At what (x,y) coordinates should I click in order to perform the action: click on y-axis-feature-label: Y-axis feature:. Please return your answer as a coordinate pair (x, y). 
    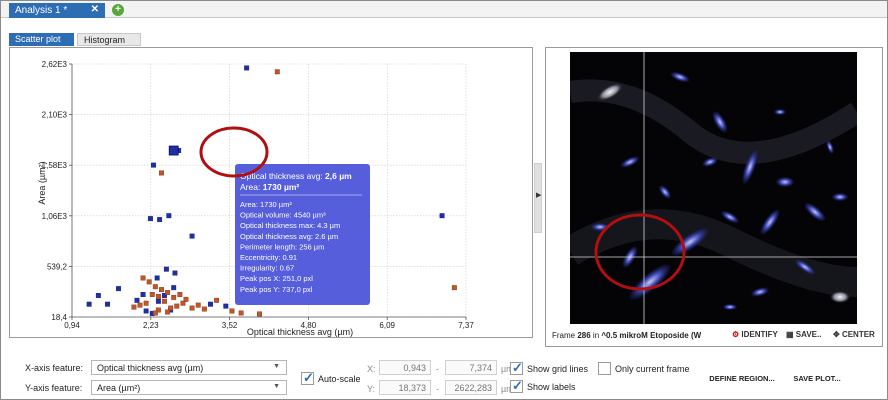
    Looking at the image, I should click on (54, 388).